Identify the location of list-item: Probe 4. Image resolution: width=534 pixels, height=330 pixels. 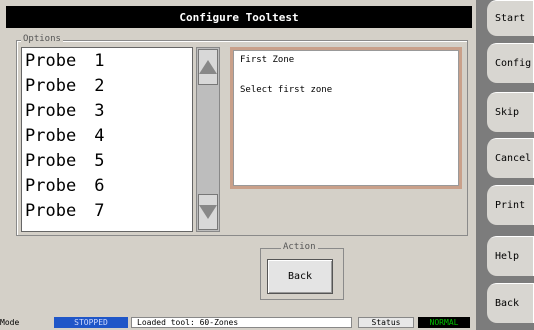
(107, 135).